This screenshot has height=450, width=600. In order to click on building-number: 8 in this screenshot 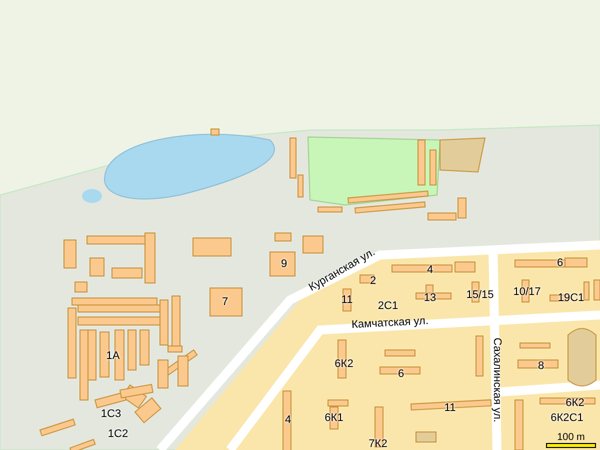, I will do `click(541, 366)`.